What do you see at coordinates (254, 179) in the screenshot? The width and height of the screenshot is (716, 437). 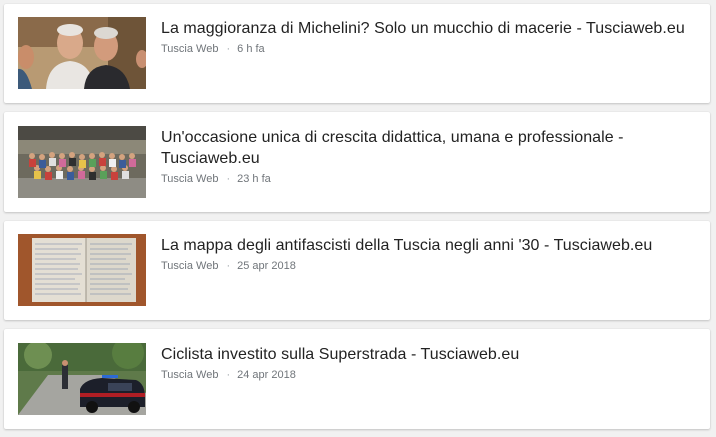 I see `article-time: 23 h fa` at bounding box center [254, 179].